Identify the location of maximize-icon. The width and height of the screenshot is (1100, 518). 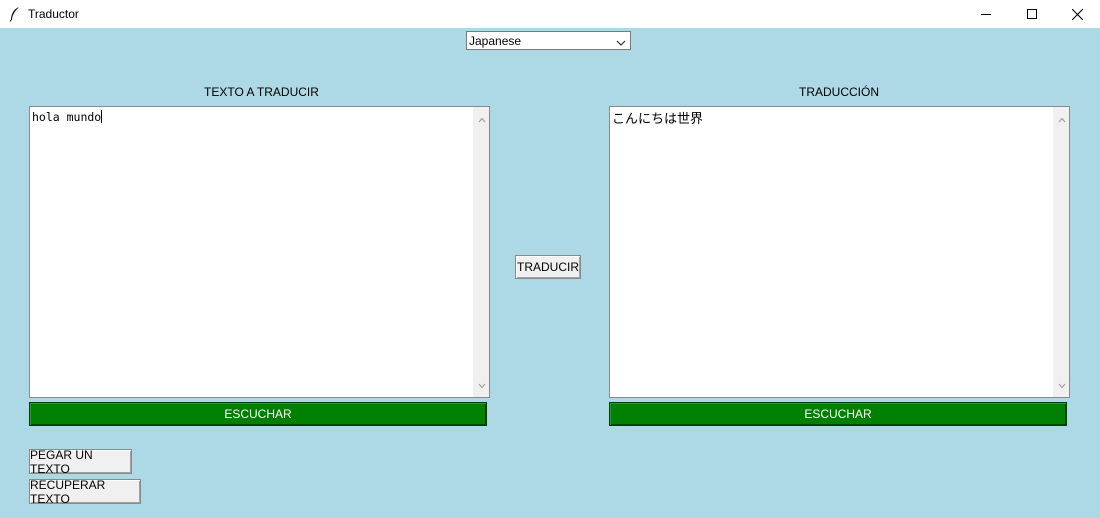
(1032, 14).